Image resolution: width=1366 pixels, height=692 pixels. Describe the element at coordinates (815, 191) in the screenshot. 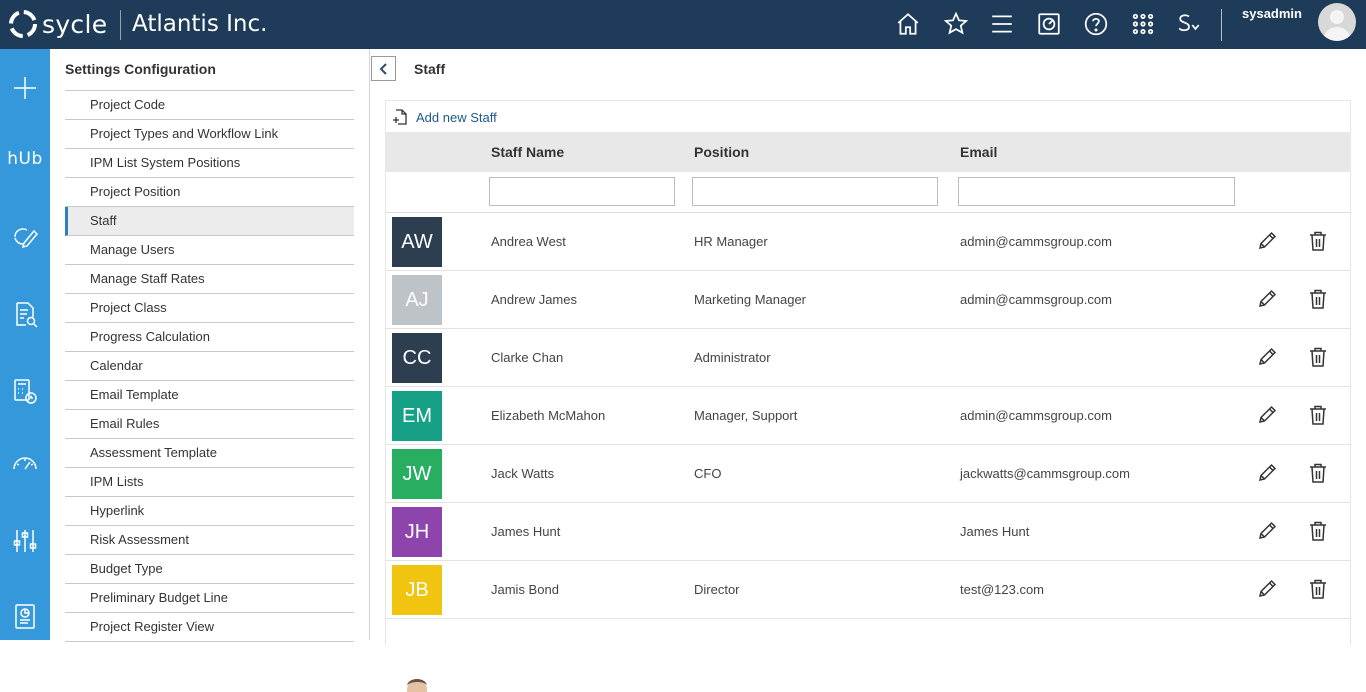

I see `position-filter-input` at that location.